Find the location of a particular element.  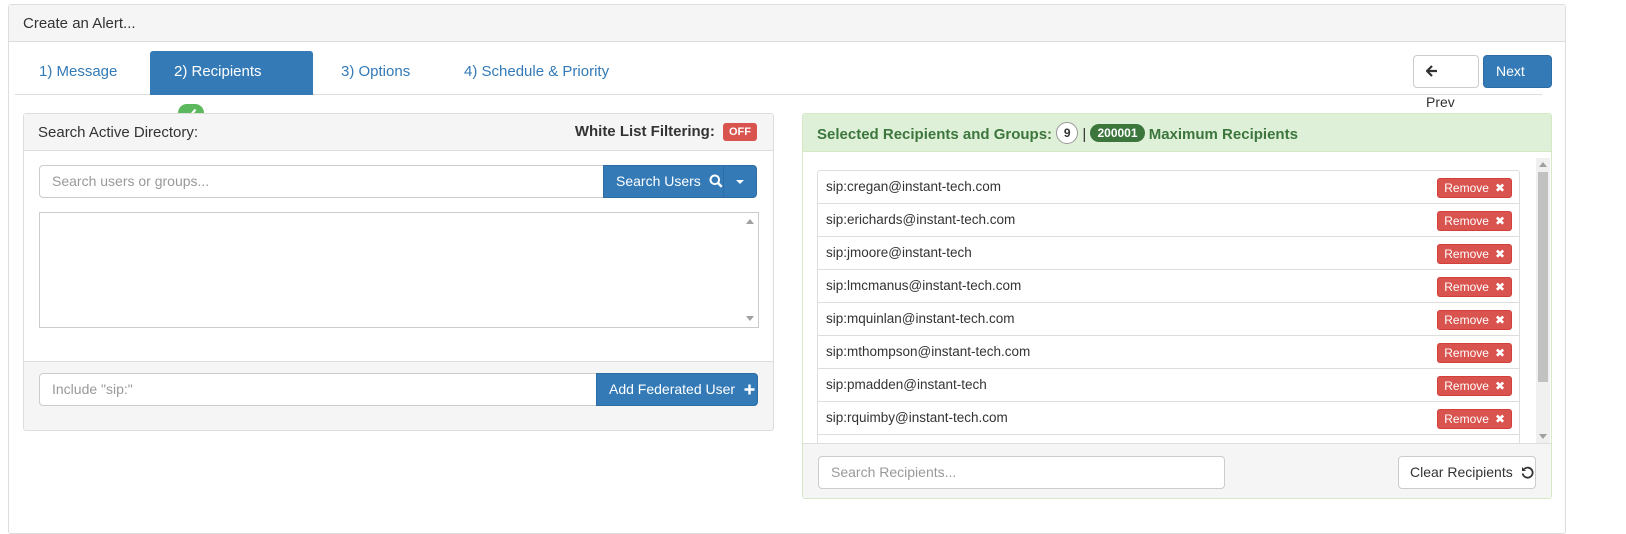

list-item: sip:mquinlan@instant-tech.com Remove ✖ is located at coordinates (1168, 319).